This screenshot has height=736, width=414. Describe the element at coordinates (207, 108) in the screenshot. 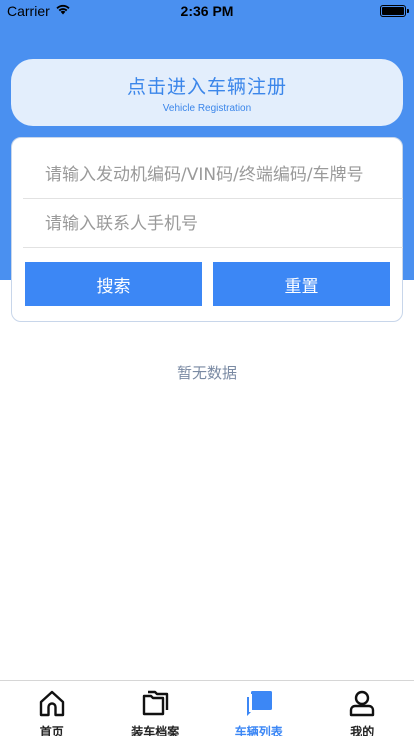

I see `registration-subtitle: Vehicle Registration` at that location.